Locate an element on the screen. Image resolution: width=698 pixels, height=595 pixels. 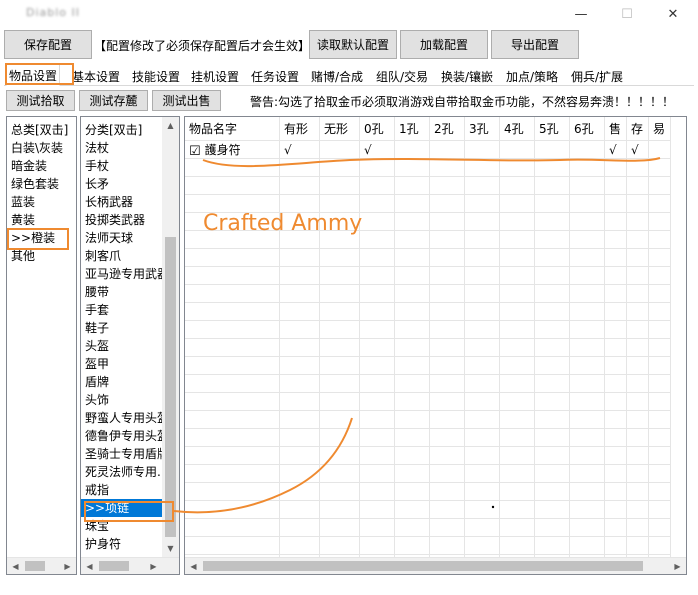
grid-hscrollbar: ◀ ▶ is located at coordinates (435, 565).